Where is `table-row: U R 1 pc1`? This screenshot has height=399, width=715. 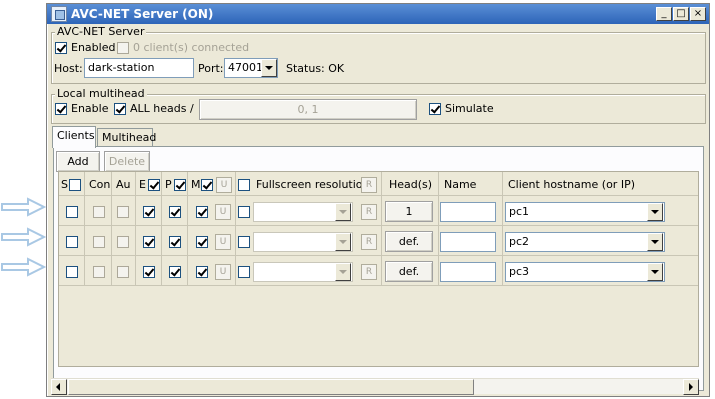
table-row: U R 1 pc1 is located at coordinates (378, 212).